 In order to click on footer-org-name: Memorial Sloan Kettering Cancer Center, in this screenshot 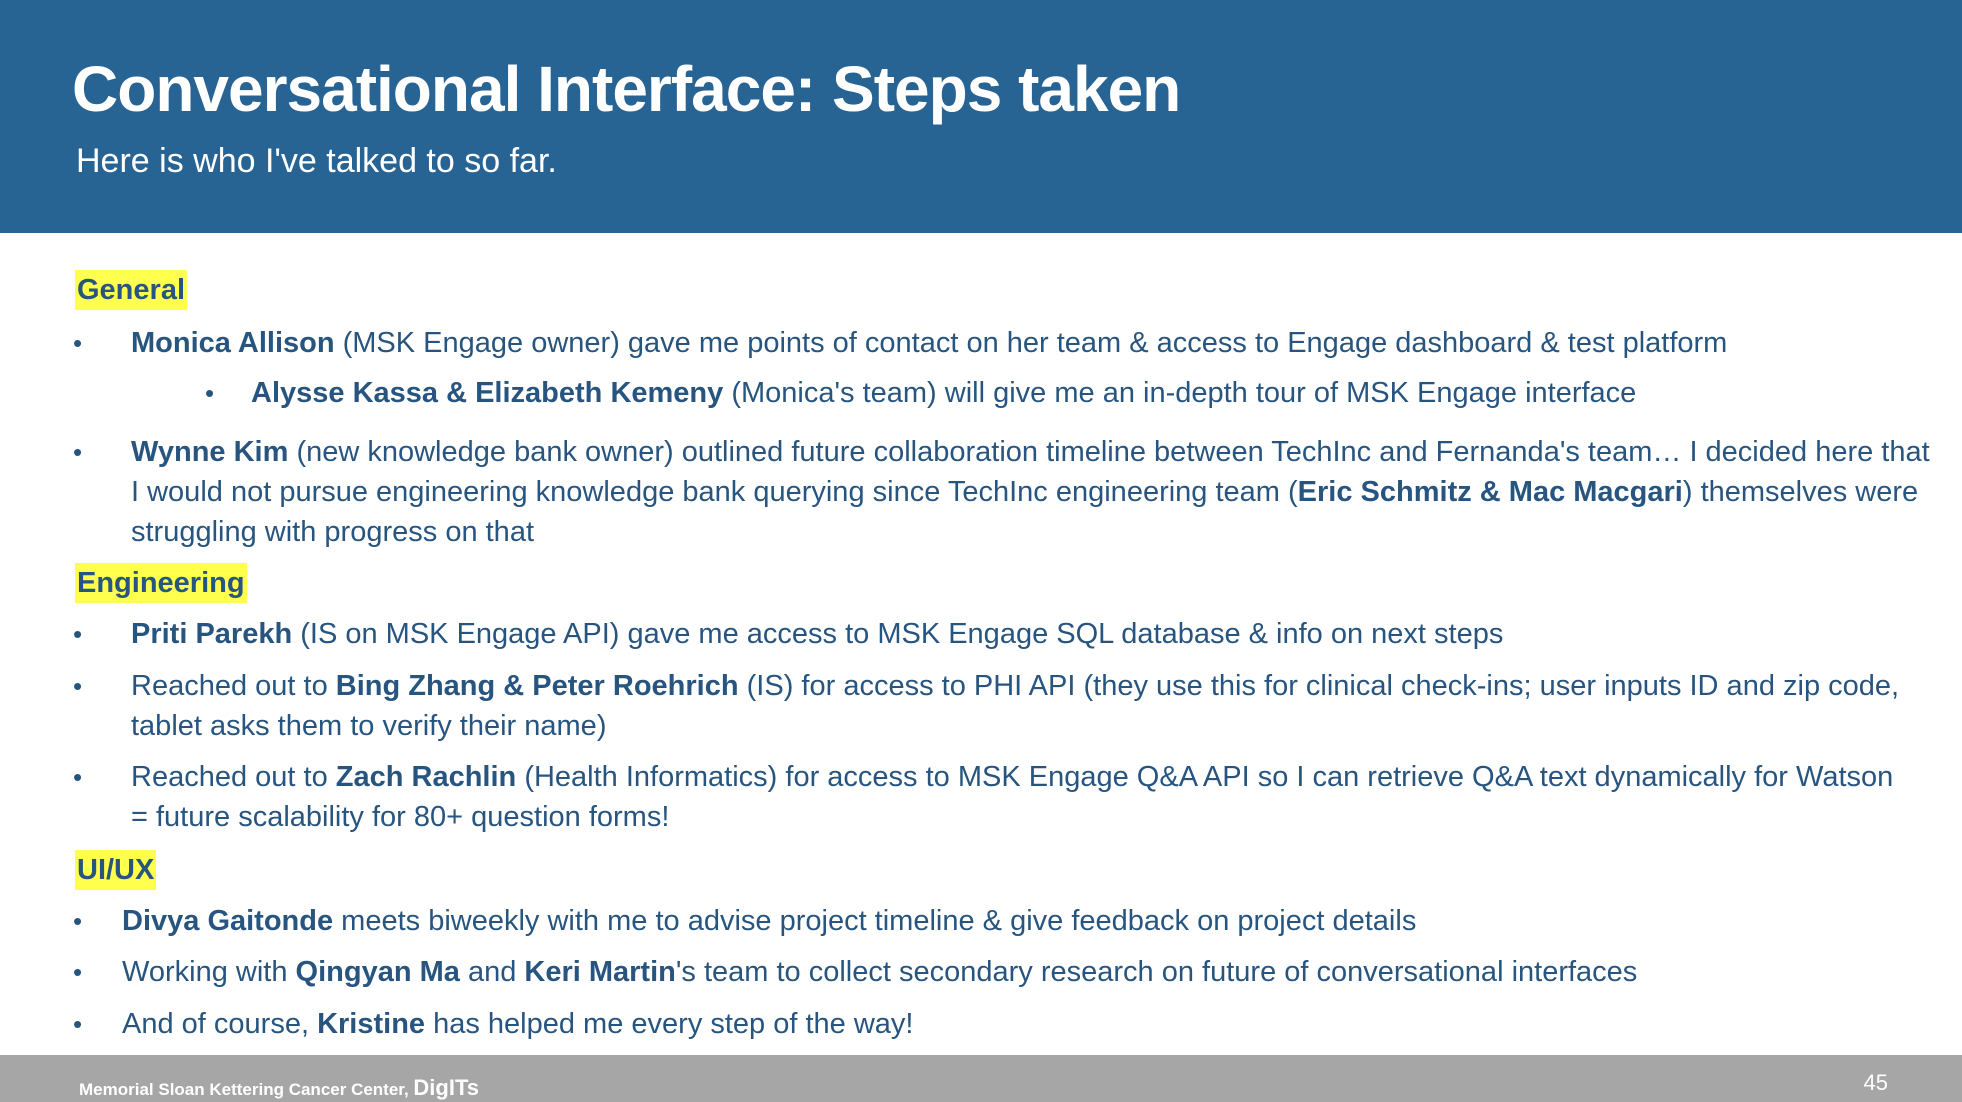, I will do `click(246, 1089)`.